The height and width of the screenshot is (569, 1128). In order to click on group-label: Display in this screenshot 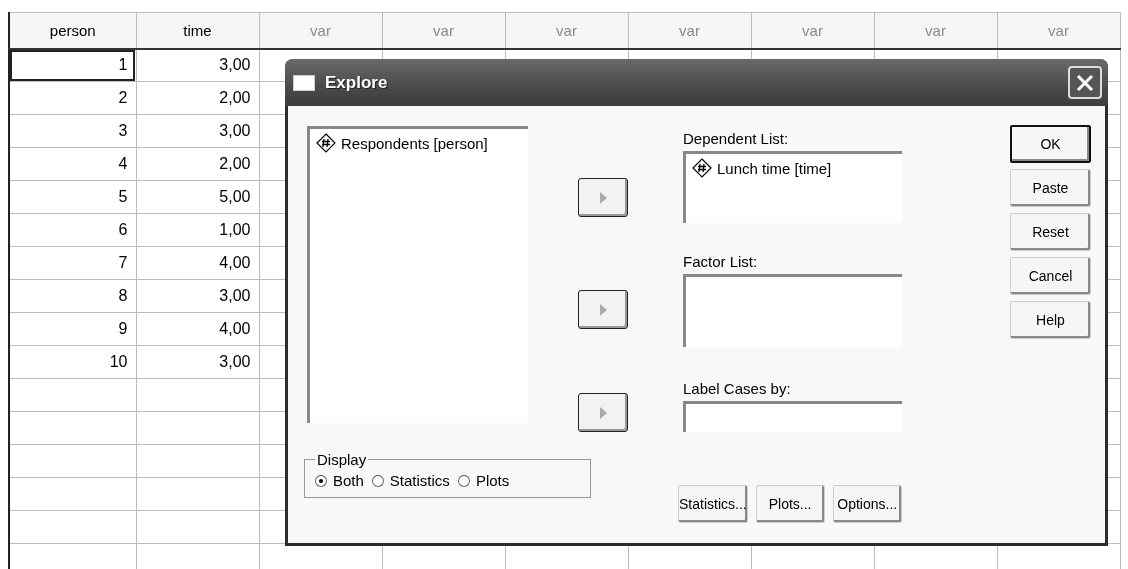, I will do `click(342, 459)`.